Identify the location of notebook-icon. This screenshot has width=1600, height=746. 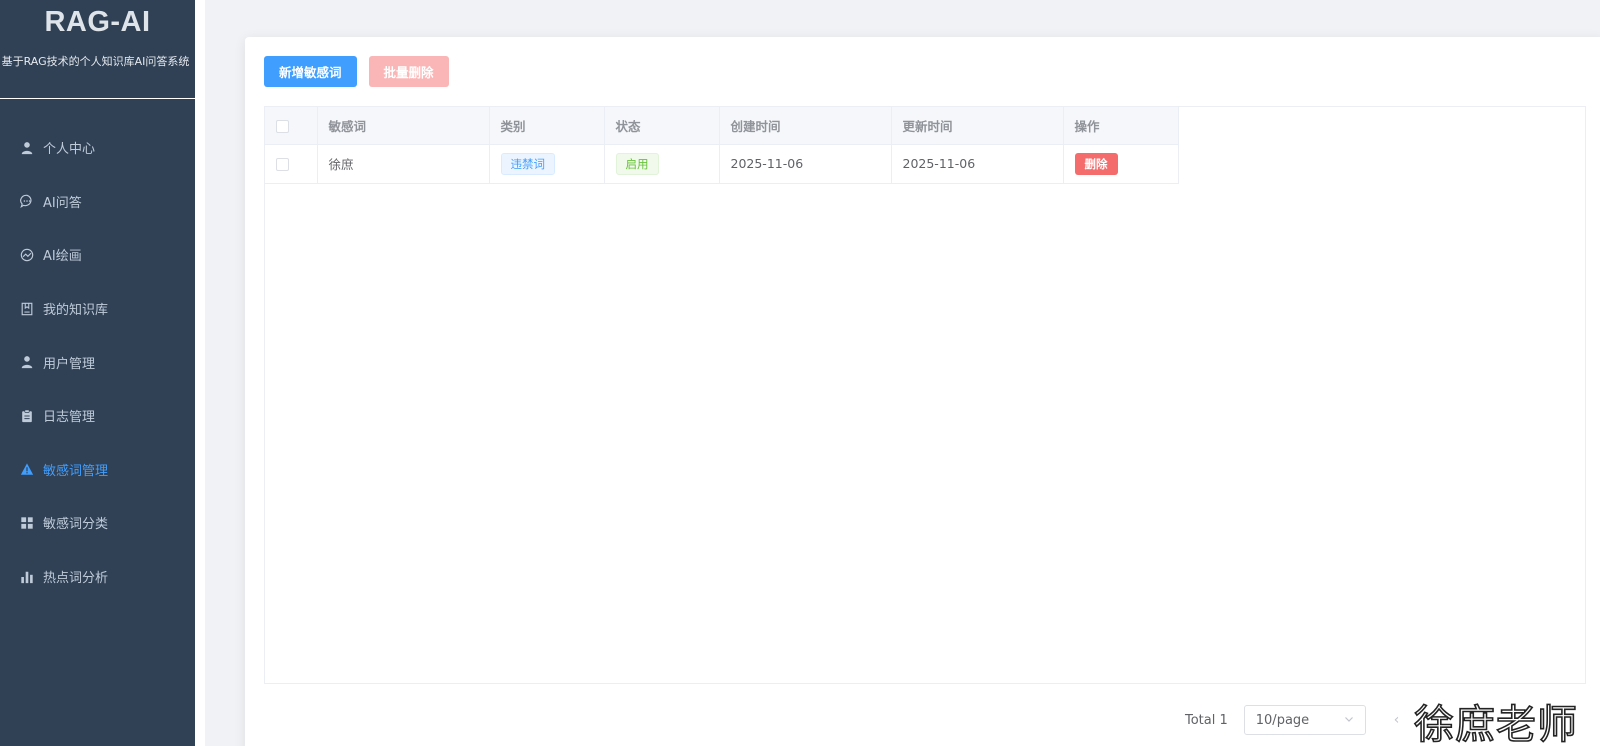
(27, 309).